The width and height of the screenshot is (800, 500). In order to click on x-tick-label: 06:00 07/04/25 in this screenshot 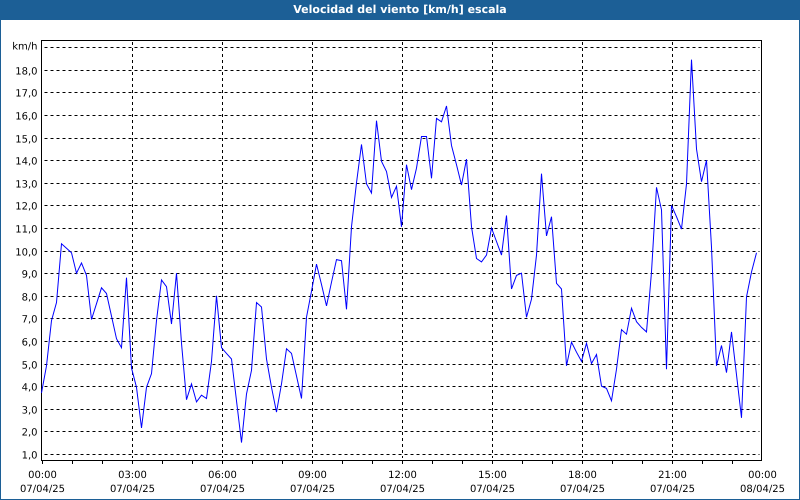, I will do `click(222, 482)`.